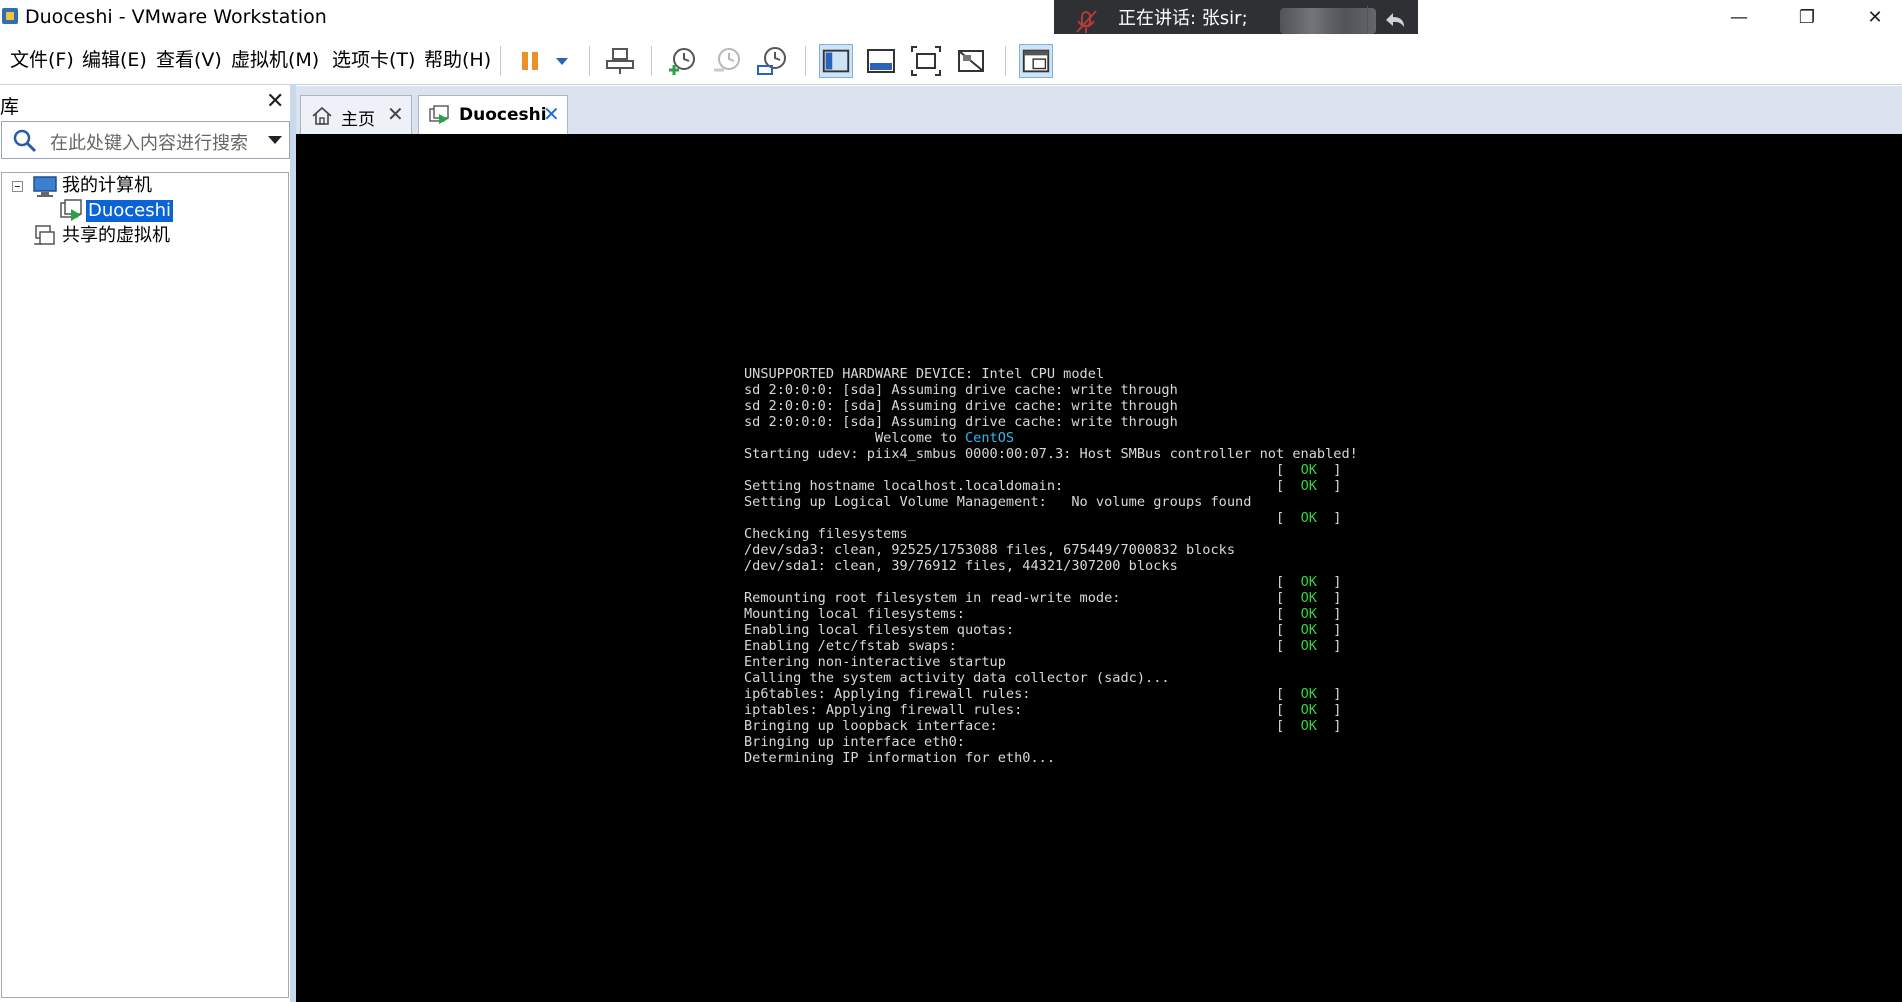 The height and width of the screenshot is (1002, 1902). Describe the element at coordinates (875, 662) in the screenshot. I see `console-line-text: Entering non-interactive startup` at that location.